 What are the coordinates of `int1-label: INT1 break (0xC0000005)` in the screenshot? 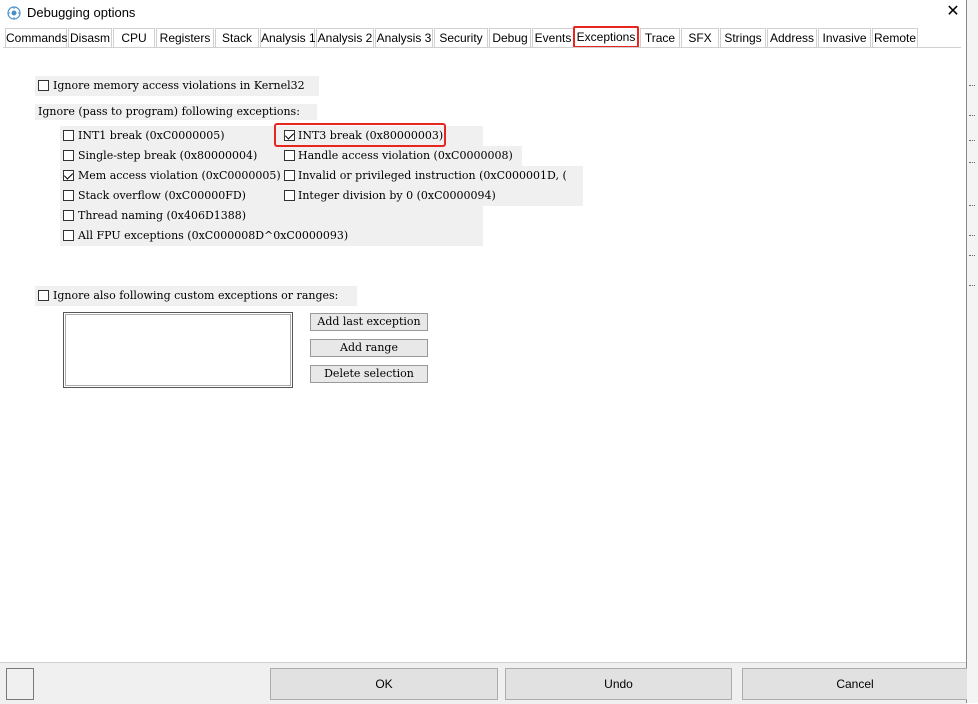 It's located at (151, 135).